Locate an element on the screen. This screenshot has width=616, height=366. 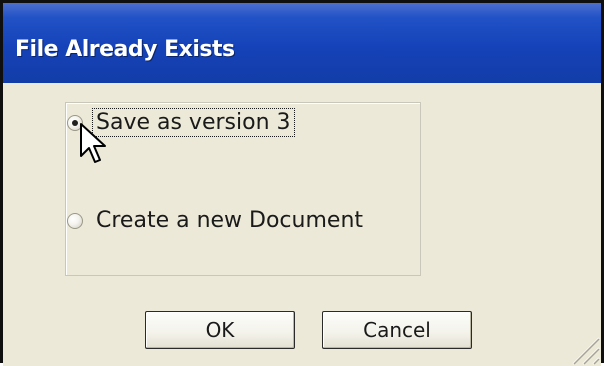
radio-label-save-version: Save as version 3 is located at coordinates (193, 122).